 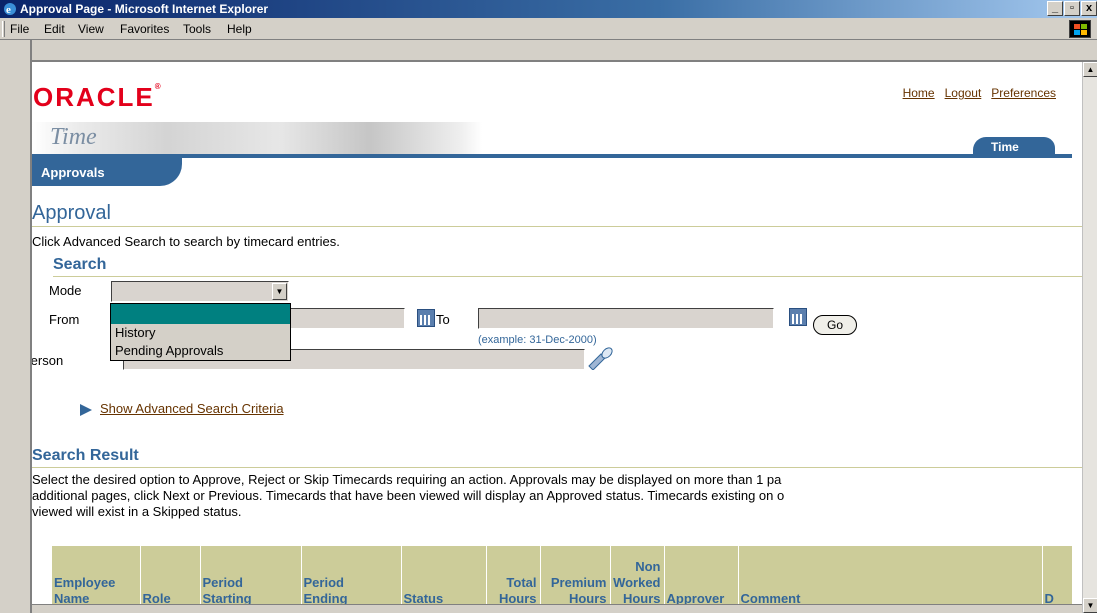 What do you see at coordinates (3, 29) in the screenshot?
I see `toolbar-grip` at bounding box center [3, 29].